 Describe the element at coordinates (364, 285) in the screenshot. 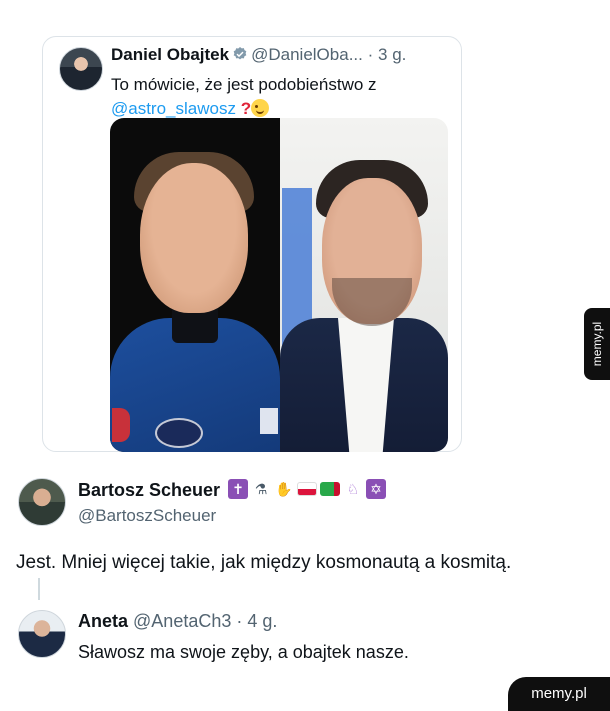

I see `politician-photo` at that location.